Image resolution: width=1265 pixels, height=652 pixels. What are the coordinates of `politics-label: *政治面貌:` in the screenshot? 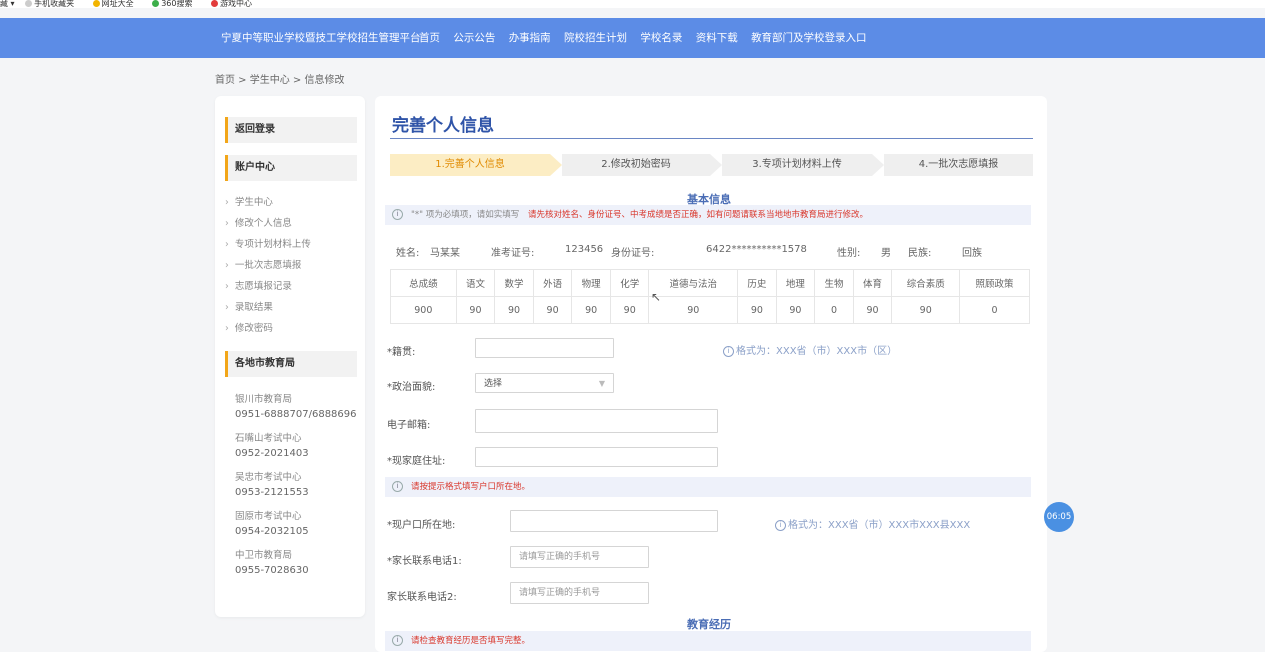 It's located at (411, 387).